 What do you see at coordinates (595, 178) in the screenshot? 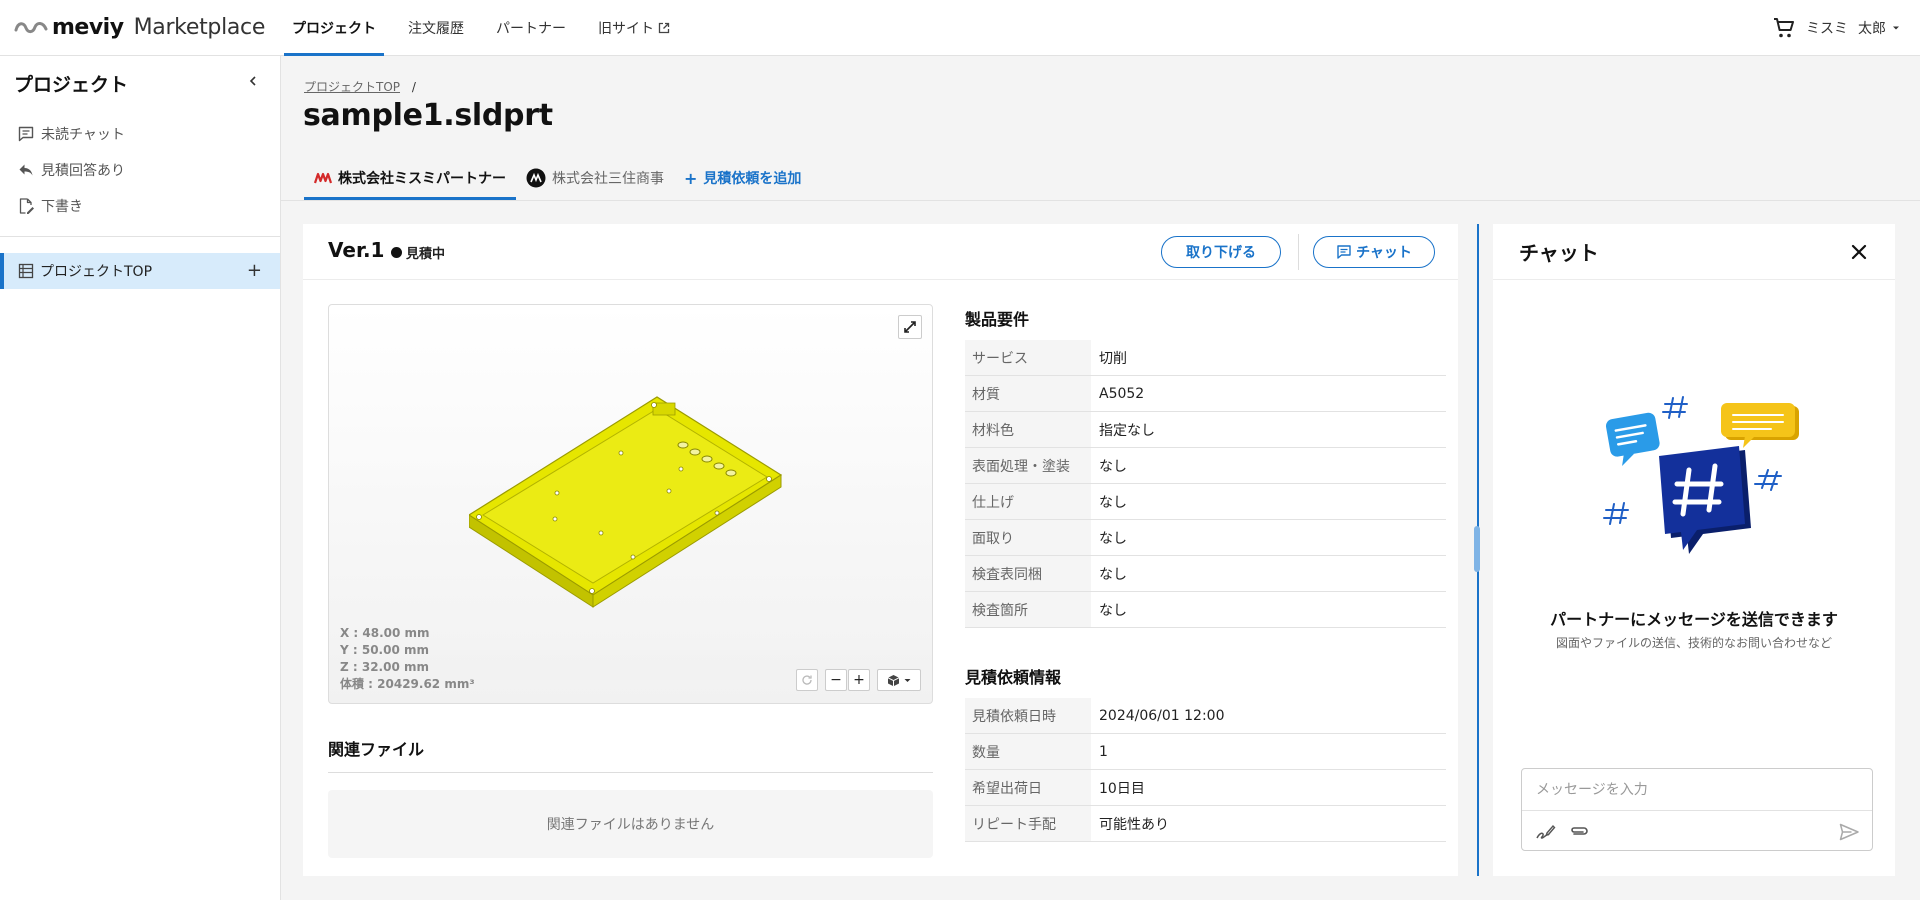
I see `tab-misumi-shoji: 株式会社三住商事` at bounding box center [595, 178].